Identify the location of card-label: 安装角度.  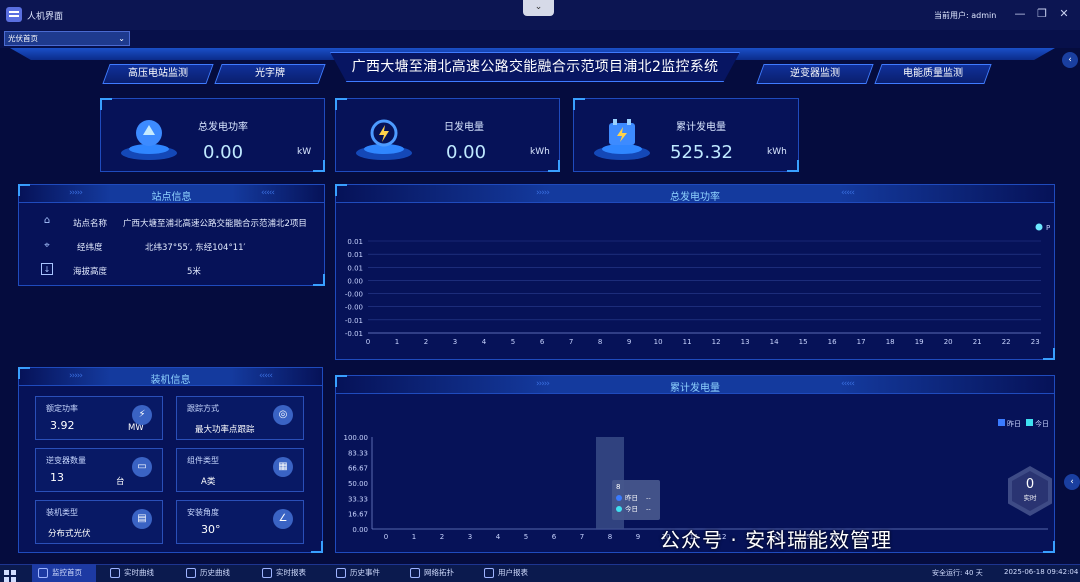
(203, 512).